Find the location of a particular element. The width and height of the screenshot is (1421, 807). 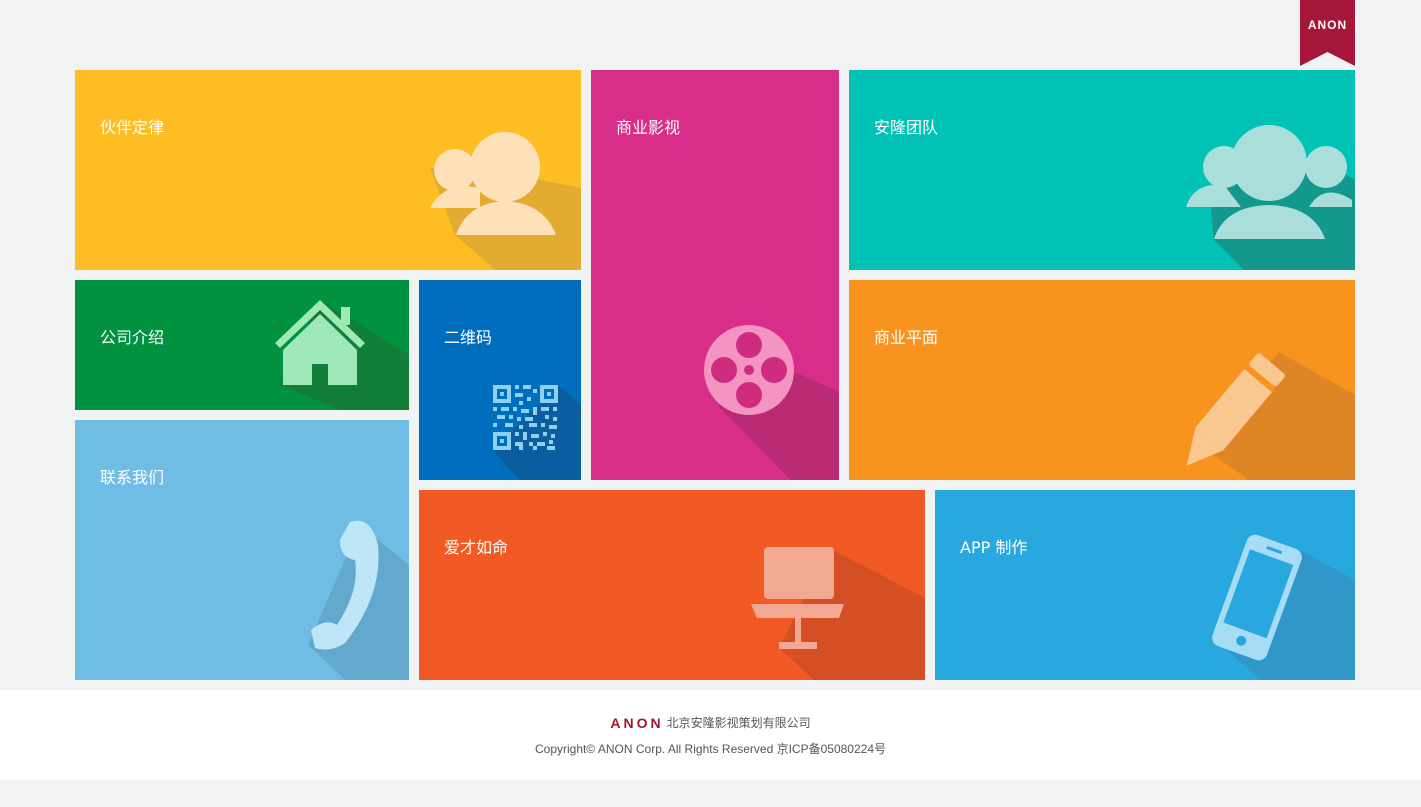

brand-ribbon-logo: ANON is located at coordinates (1327, 33).